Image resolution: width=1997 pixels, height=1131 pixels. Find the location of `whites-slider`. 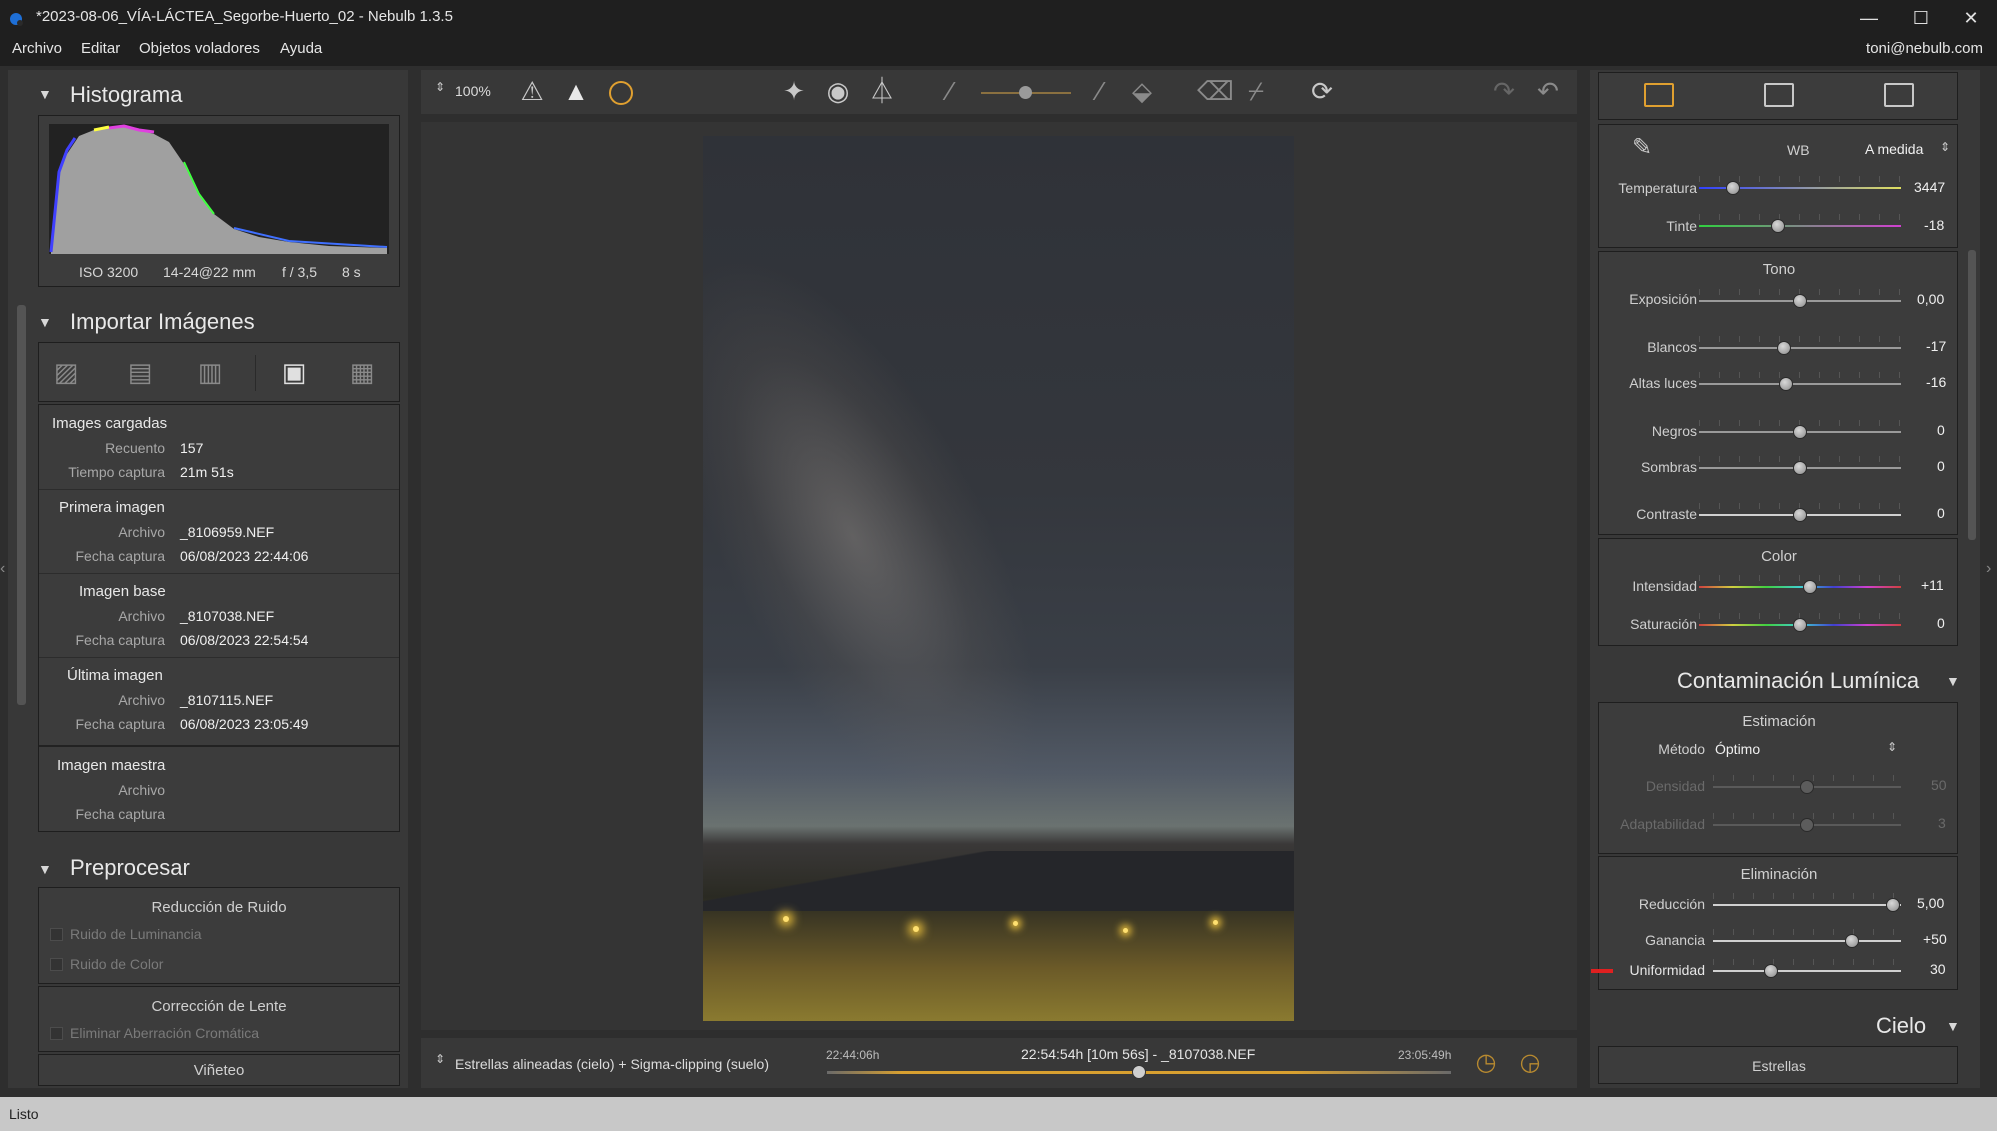

whites-slider is located at coordinates (1800, 346).